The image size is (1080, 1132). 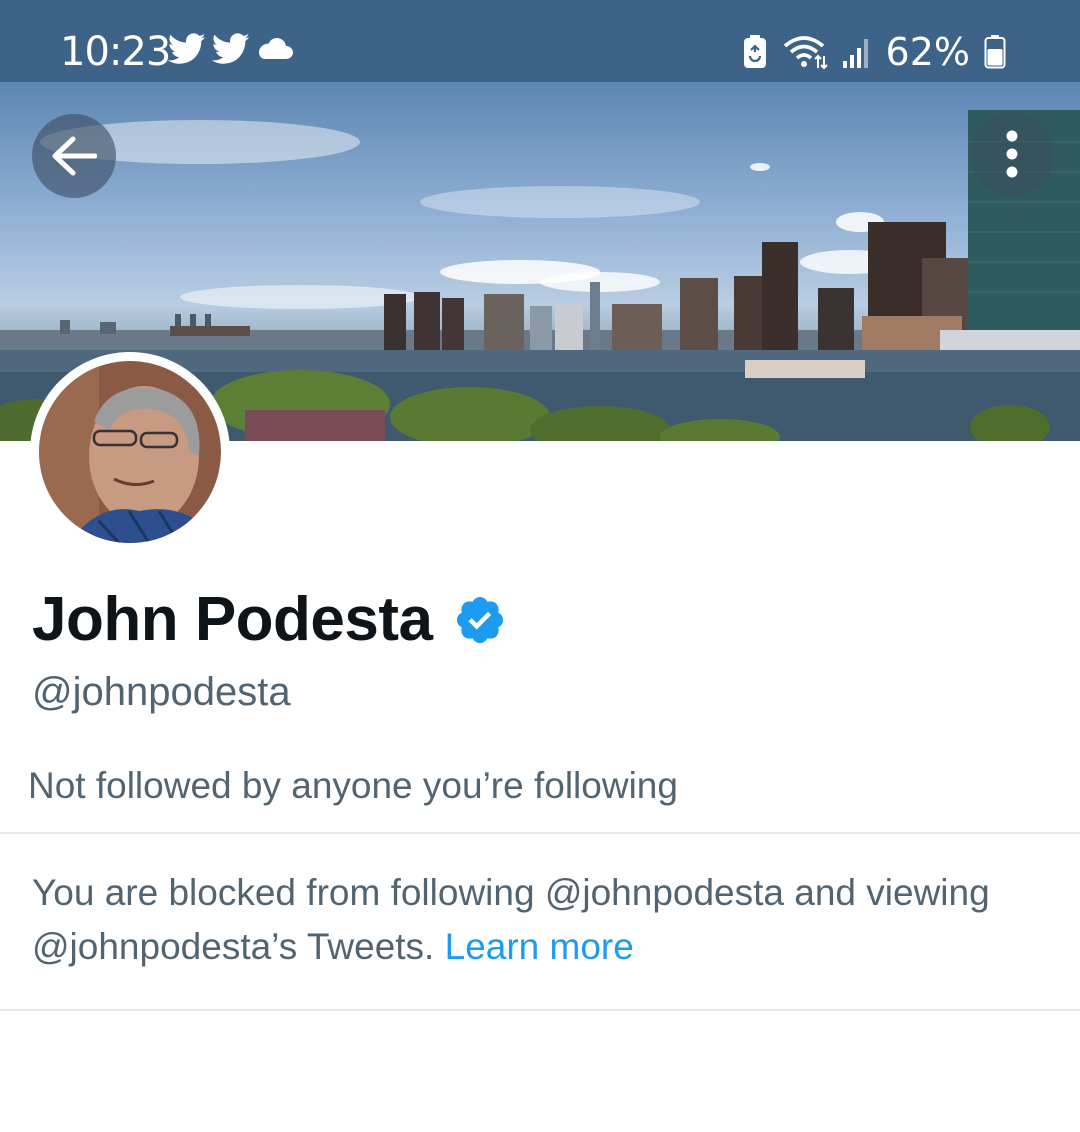 What do you see at coordinates (855, 53) in the screenshot?
I see `signal-icon` at bounding box center [855, 53].